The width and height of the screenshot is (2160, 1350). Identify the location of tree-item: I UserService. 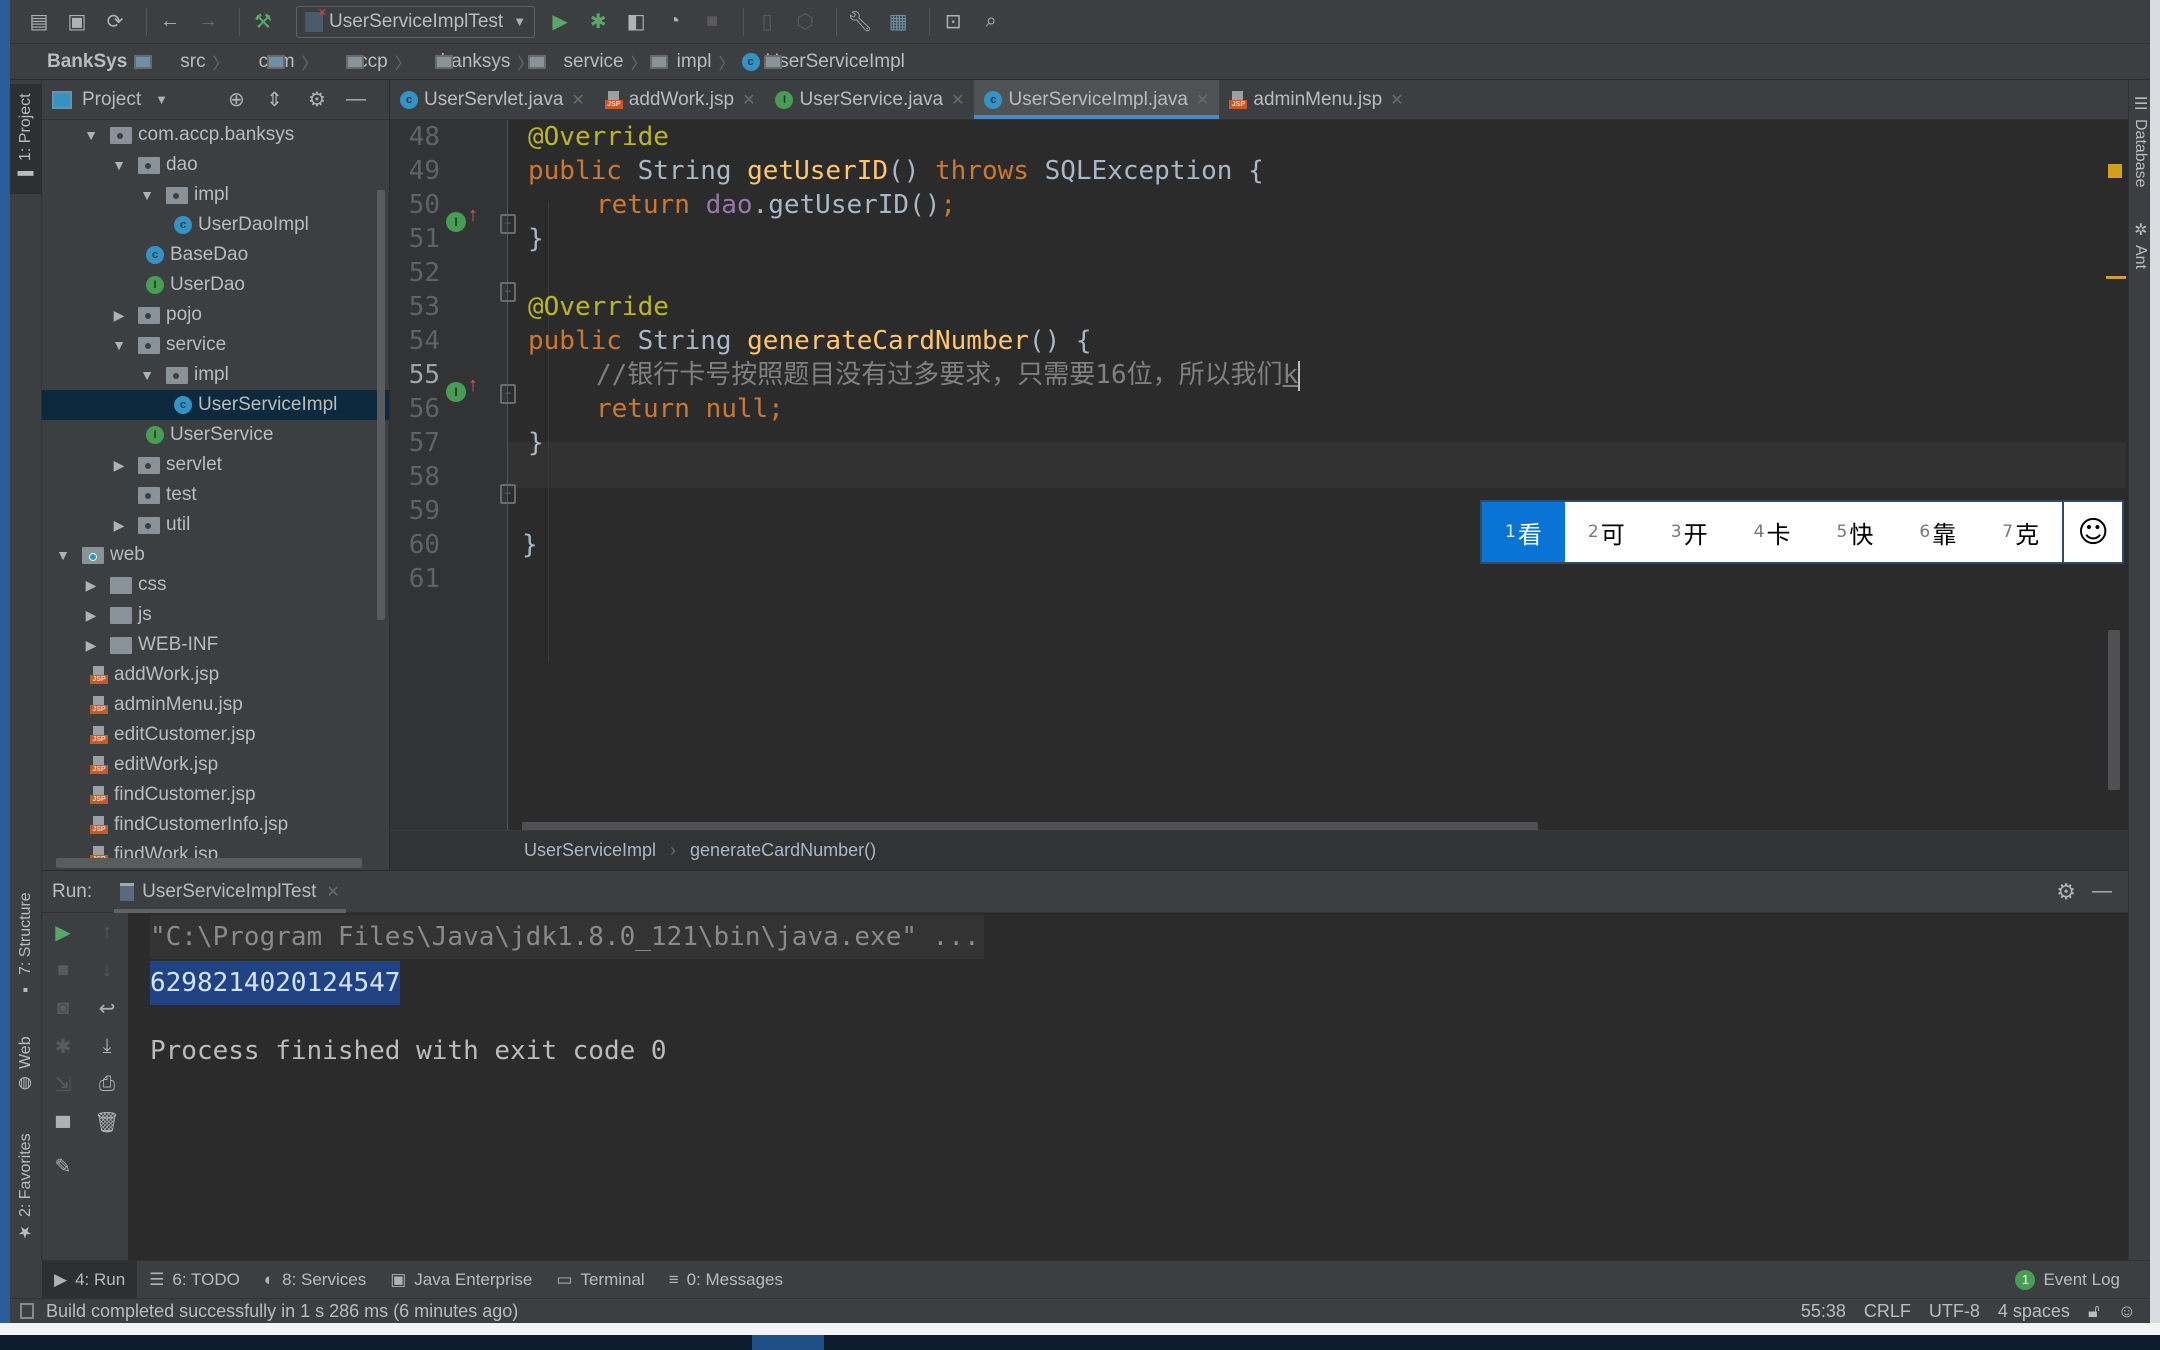
(215, 435).